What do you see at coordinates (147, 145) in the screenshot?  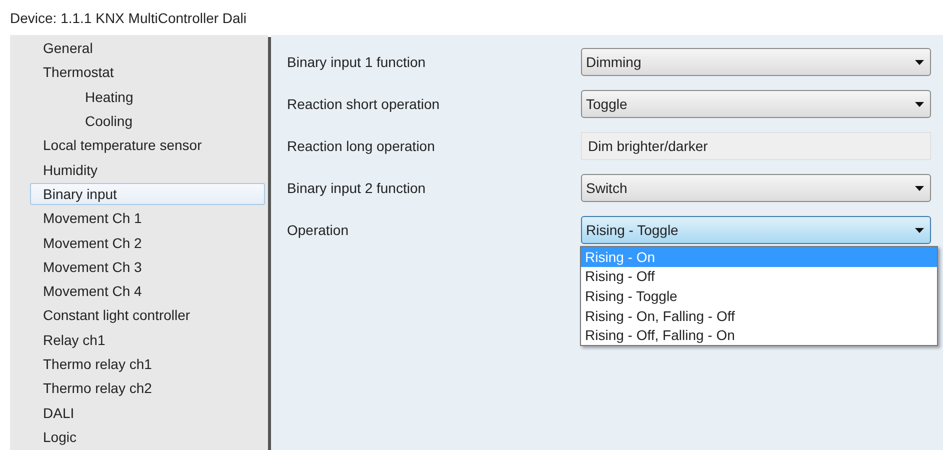 I see `sidebar-item: Local temperature sensor` at bounding box center [147, 145].